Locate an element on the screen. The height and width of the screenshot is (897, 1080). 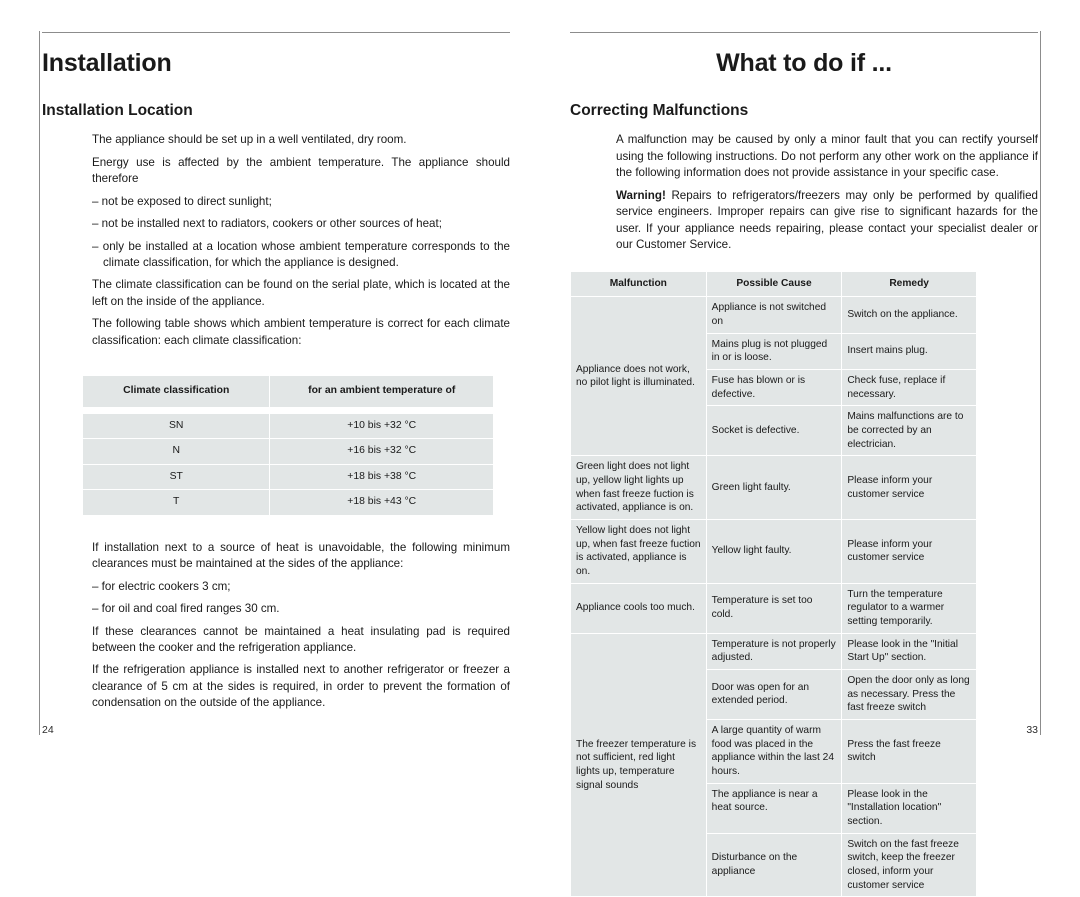
temperature-range-cell: +18 bis +43 °C is located at coordinates (381, 502).